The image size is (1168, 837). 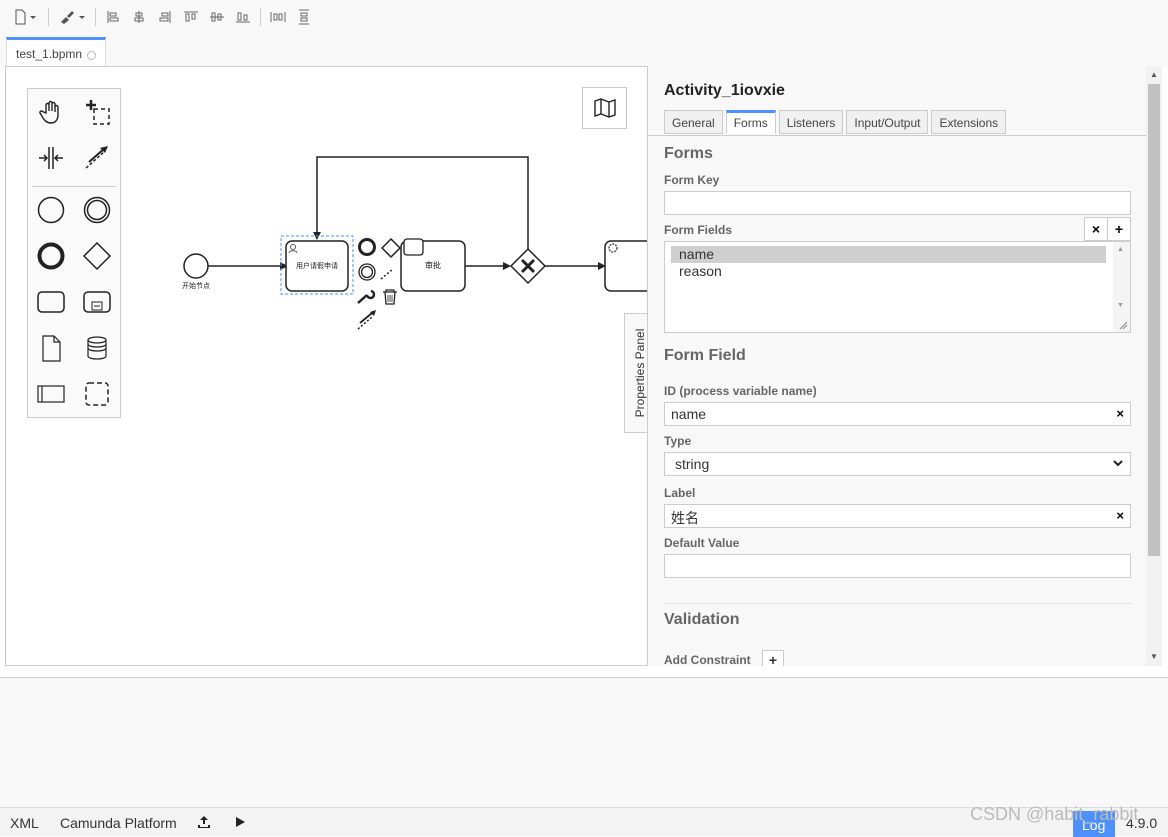 What do you see at coordinates (366, 296) in the screenshot?
I see `wrench-icon` at bounding box center [366, 296].